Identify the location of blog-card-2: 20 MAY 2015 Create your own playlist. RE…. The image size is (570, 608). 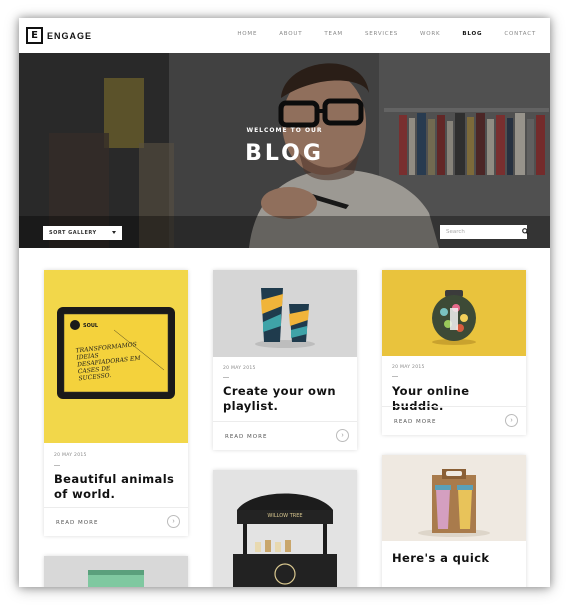
(285, 360).